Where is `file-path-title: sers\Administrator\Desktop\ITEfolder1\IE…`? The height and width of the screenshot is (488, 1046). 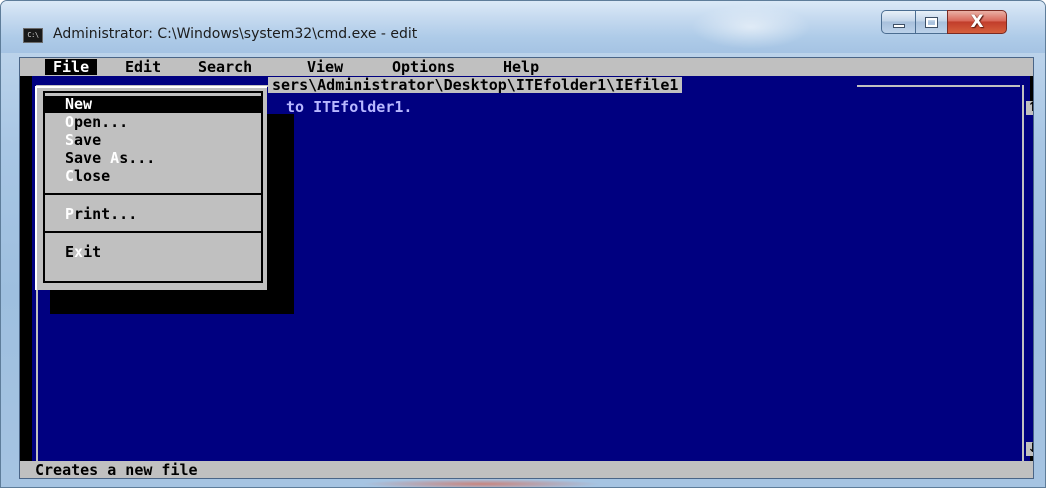 file-path-title: sers\Administrator\Desktop\ITEfolder1\IE… is located at coordinates (475, 85).